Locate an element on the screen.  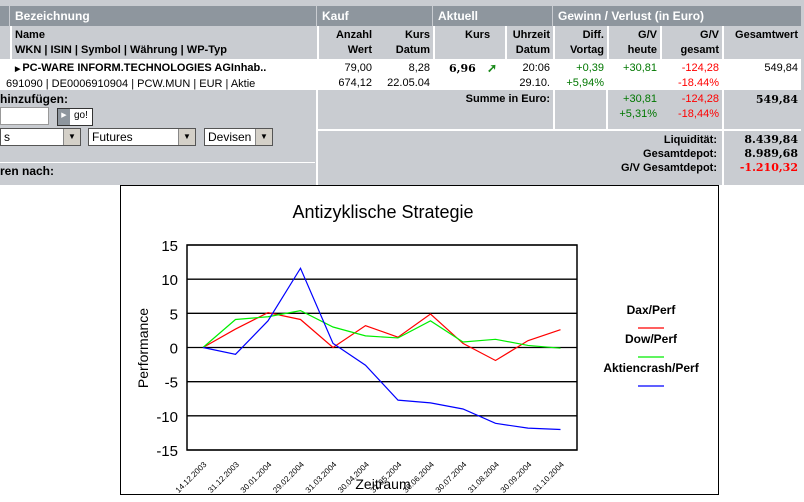
group-gv: Gewinn / Verlust (in Euro) is located at coordinates (677, 16).